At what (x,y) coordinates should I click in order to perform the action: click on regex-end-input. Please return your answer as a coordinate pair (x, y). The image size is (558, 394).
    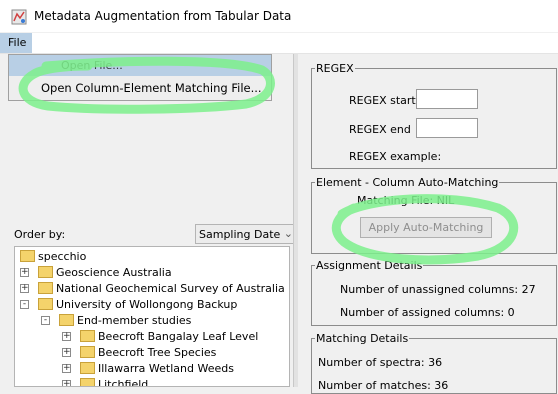
    Looking at the image, I should click on (447, 128).